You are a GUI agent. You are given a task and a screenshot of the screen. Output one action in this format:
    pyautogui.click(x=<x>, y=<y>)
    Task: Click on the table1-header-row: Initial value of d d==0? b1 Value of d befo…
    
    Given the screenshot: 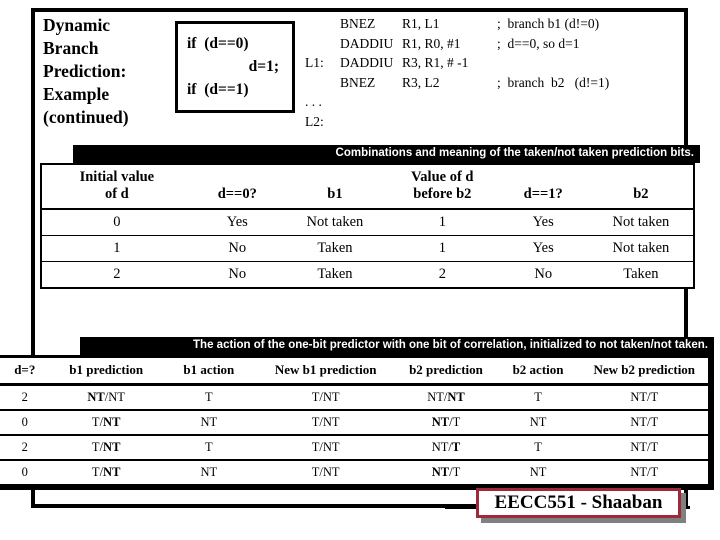 What is the action you would take?
    pyautogui.click(x=367, y=187)
    